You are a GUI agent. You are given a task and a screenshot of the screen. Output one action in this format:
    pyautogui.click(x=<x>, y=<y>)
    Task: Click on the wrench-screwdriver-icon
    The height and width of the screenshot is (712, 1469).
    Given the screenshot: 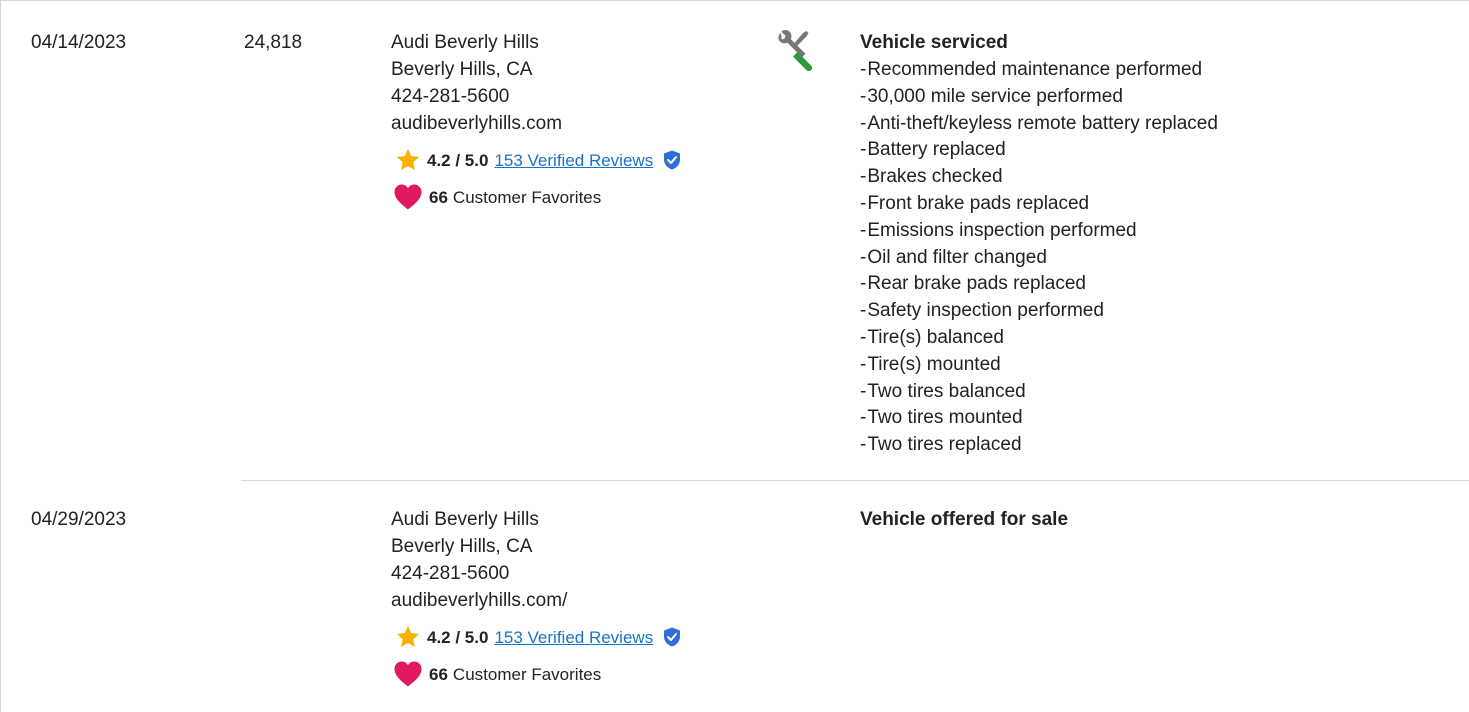 What is the action you would take?
    pyautogui.click(x=795, y=51)
    